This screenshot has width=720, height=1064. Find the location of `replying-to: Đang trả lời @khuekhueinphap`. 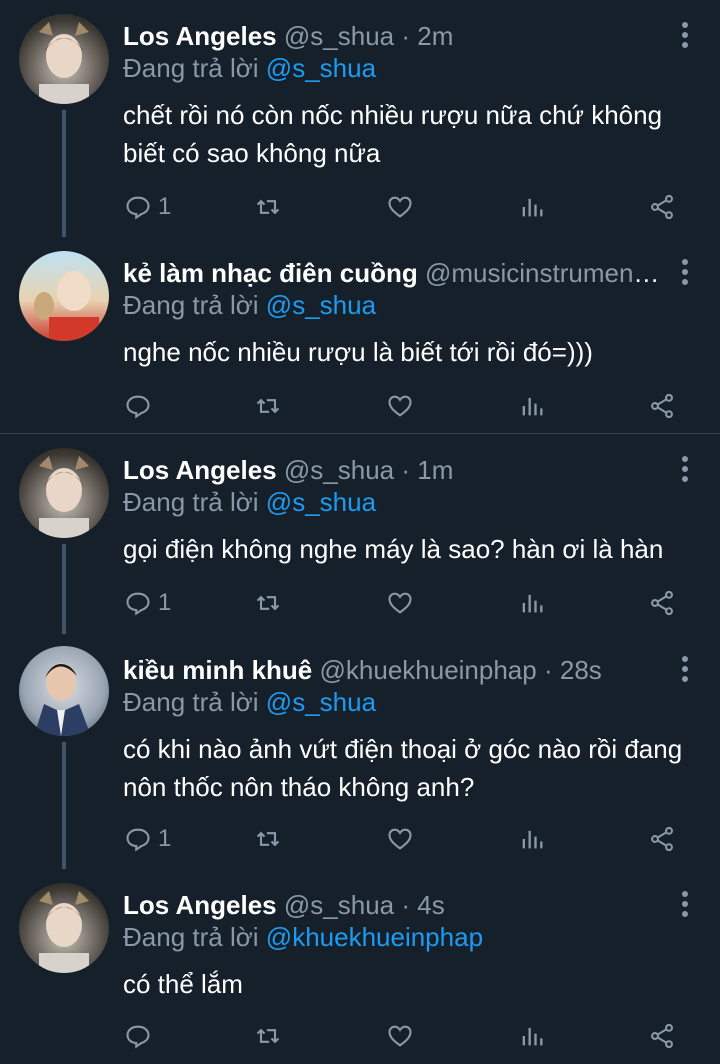

replying-to: Đang trả lời @khuekhueinphap is located at coordinates (303, 937).